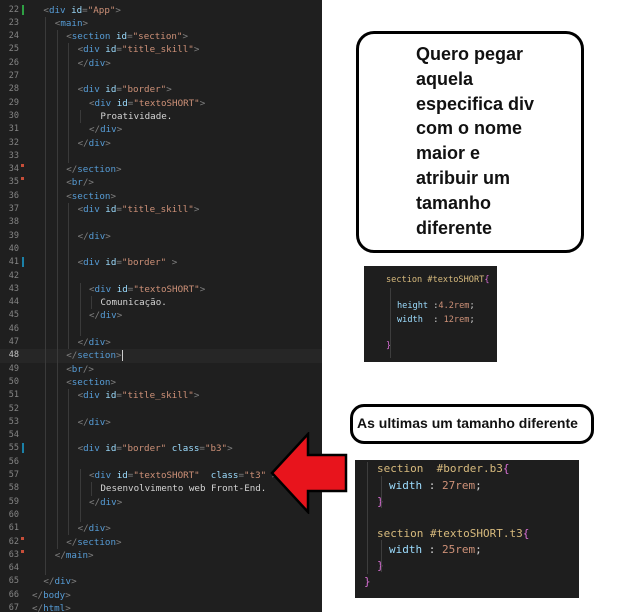  What do you see at coordinates (161, 342) in the screenshot?
I see `code-line: 47 </div>` at bounding box center [161, 342].